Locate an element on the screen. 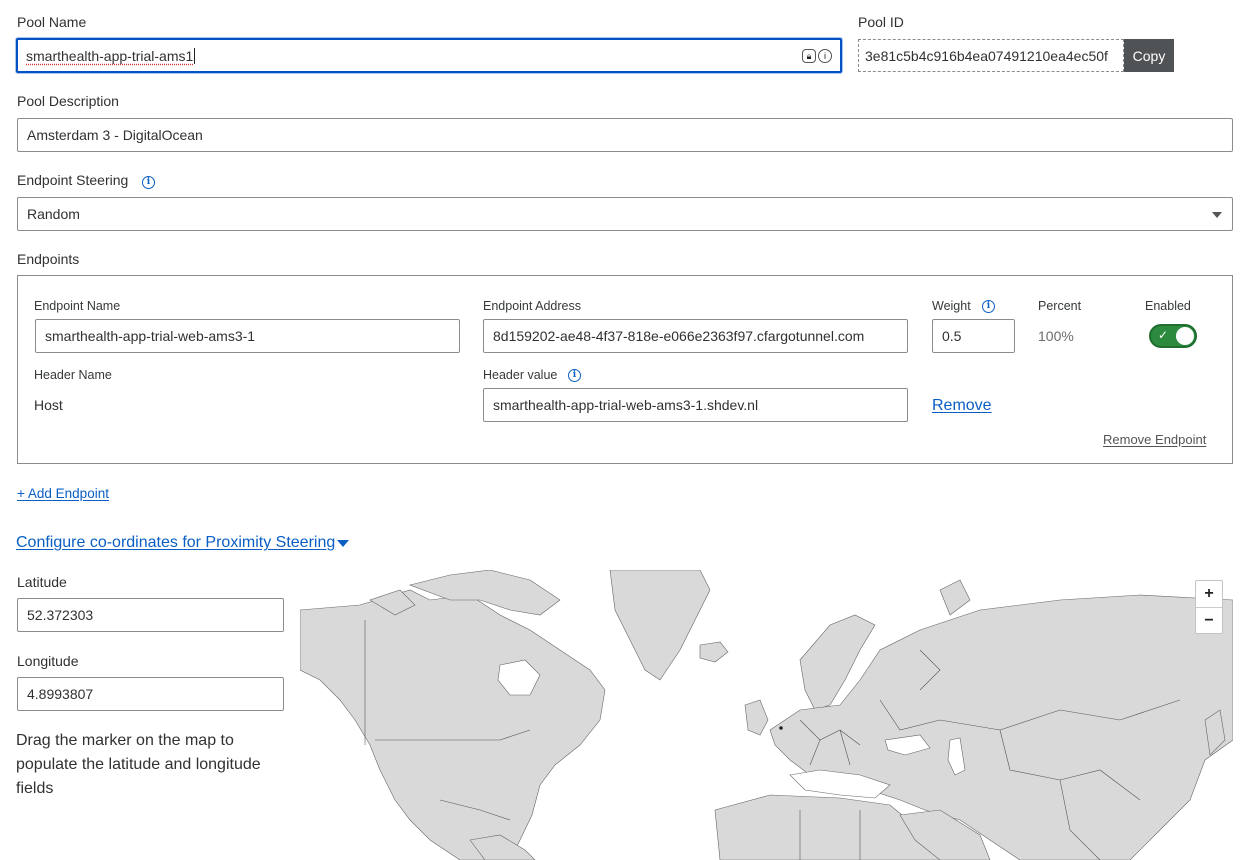 The height and width of the screenshot is (860, 1248). longitude-label: Longitude is located at coordinates (48, 661).